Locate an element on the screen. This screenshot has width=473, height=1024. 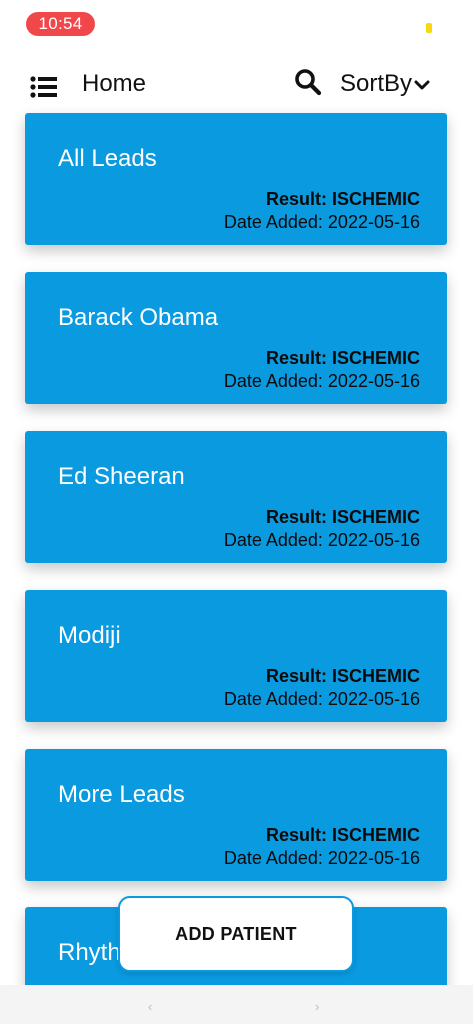
patient-name: Barack Obama is located at coordinates (138, 317).